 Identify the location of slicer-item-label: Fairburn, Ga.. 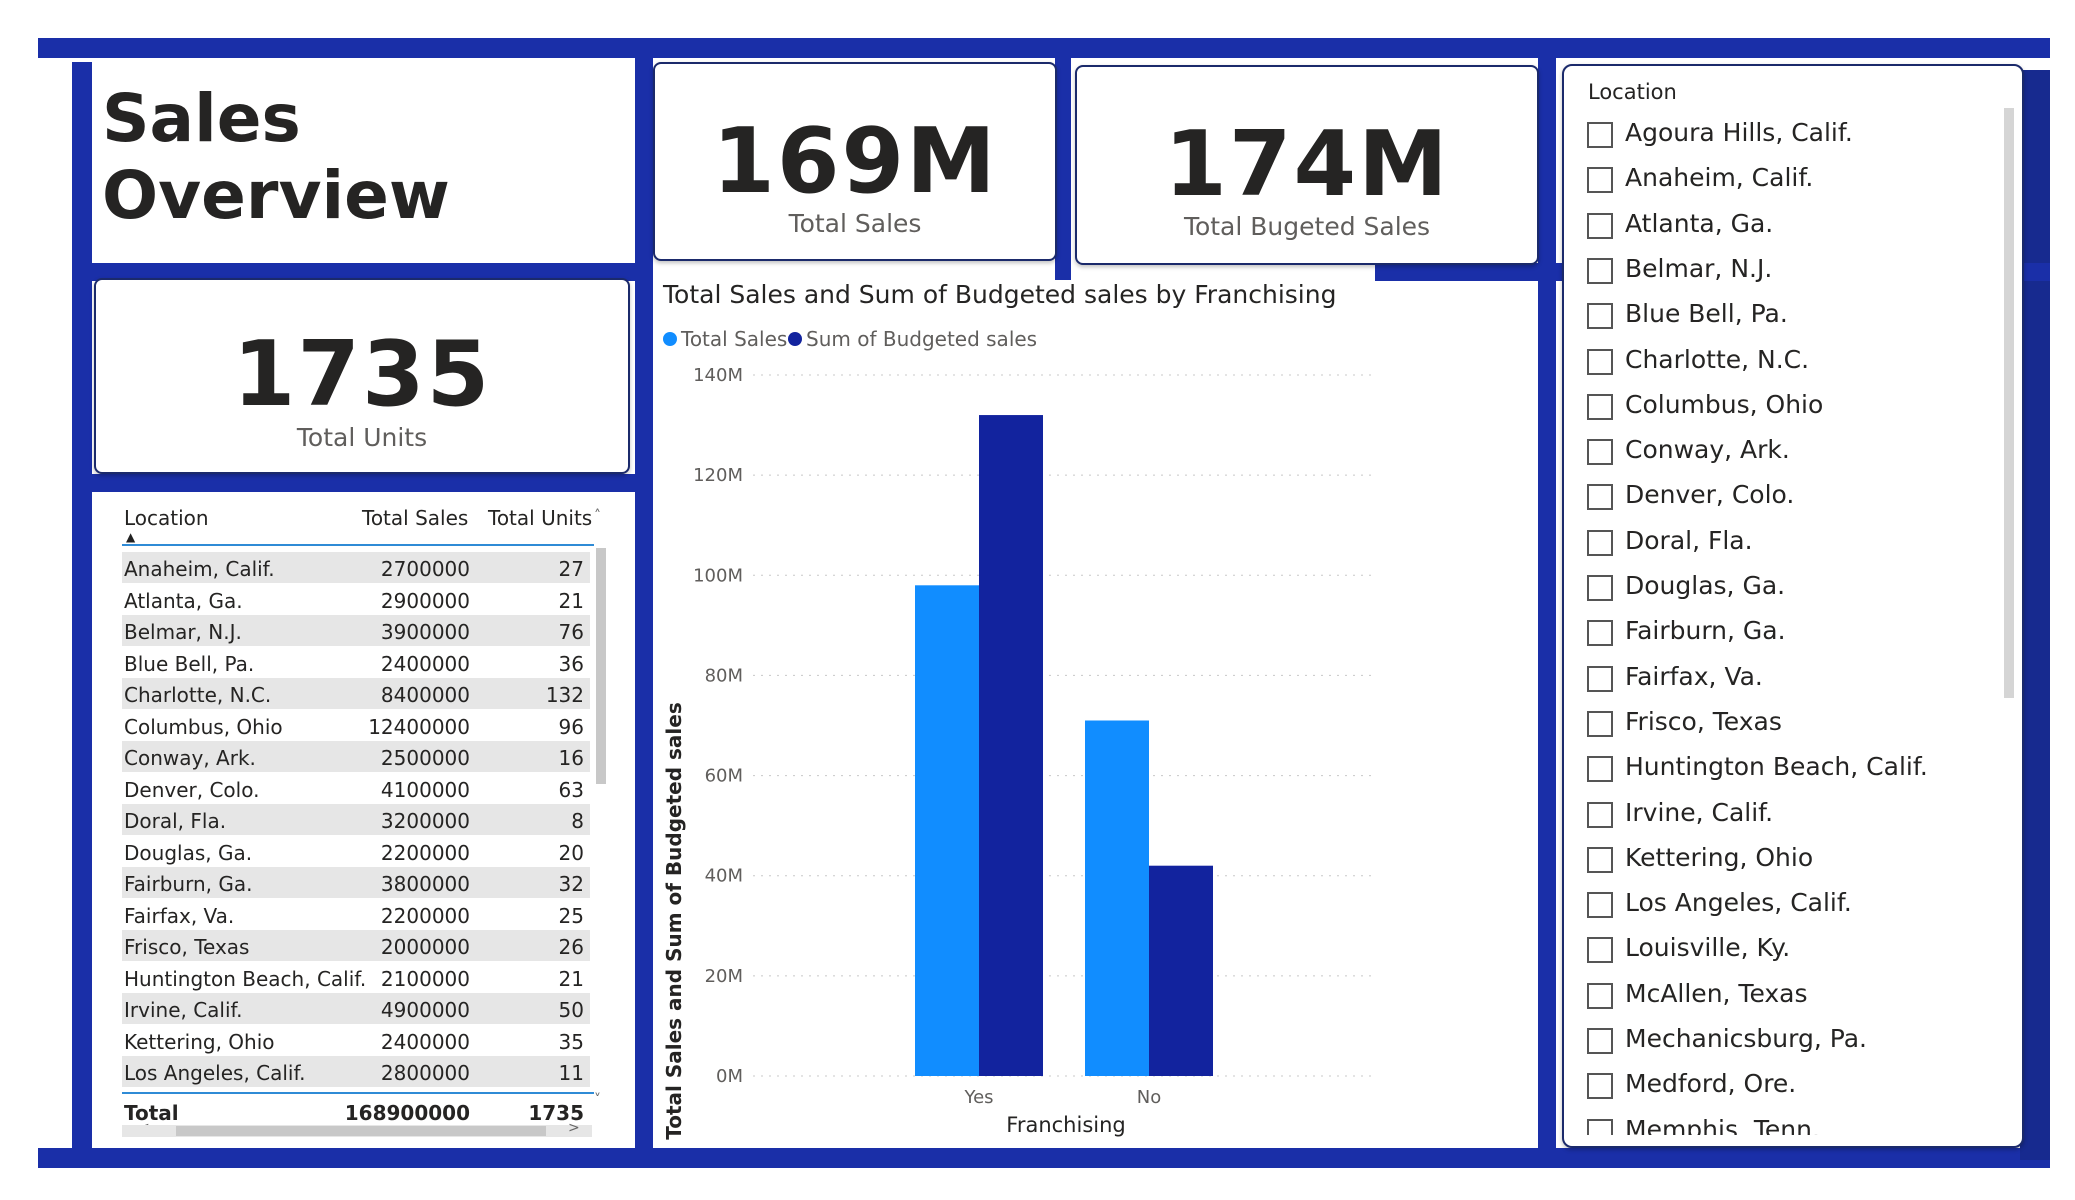
(1705, 631).